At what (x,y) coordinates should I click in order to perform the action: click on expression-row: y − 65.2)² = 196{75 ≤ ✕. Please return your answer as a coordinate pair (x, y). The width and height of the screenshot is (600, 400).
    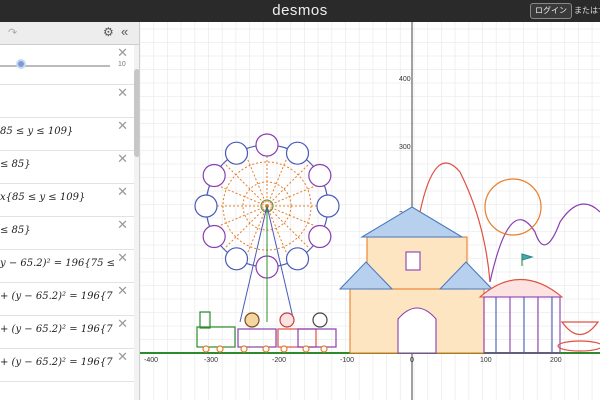
    Looking at the image, I should click on (67, 266).